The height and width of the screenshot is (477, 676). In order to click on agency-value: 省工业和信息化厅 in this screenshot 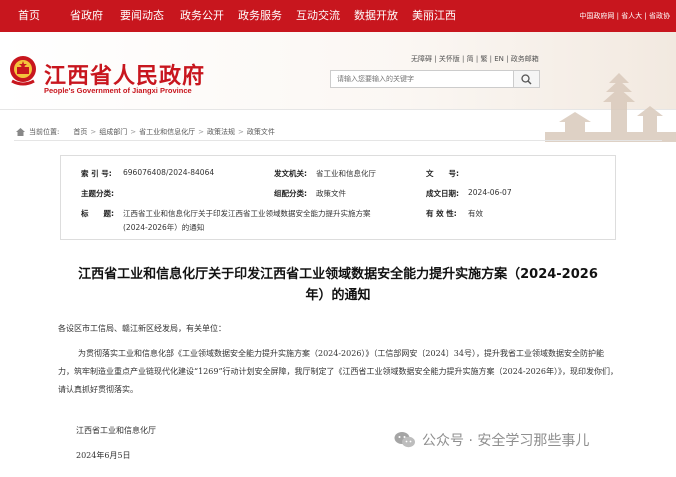, I will do `click(346, 173)`.